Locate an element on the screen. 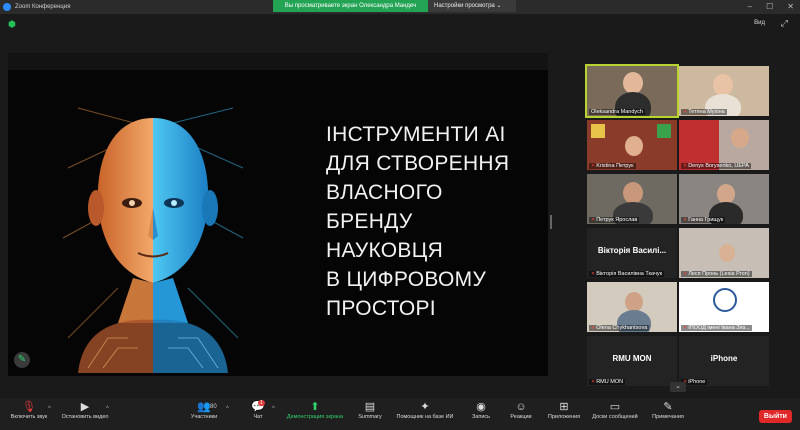 This screenshot has height=430, width=800. reactions-label: Реакции is located at coordinates (521, 417).